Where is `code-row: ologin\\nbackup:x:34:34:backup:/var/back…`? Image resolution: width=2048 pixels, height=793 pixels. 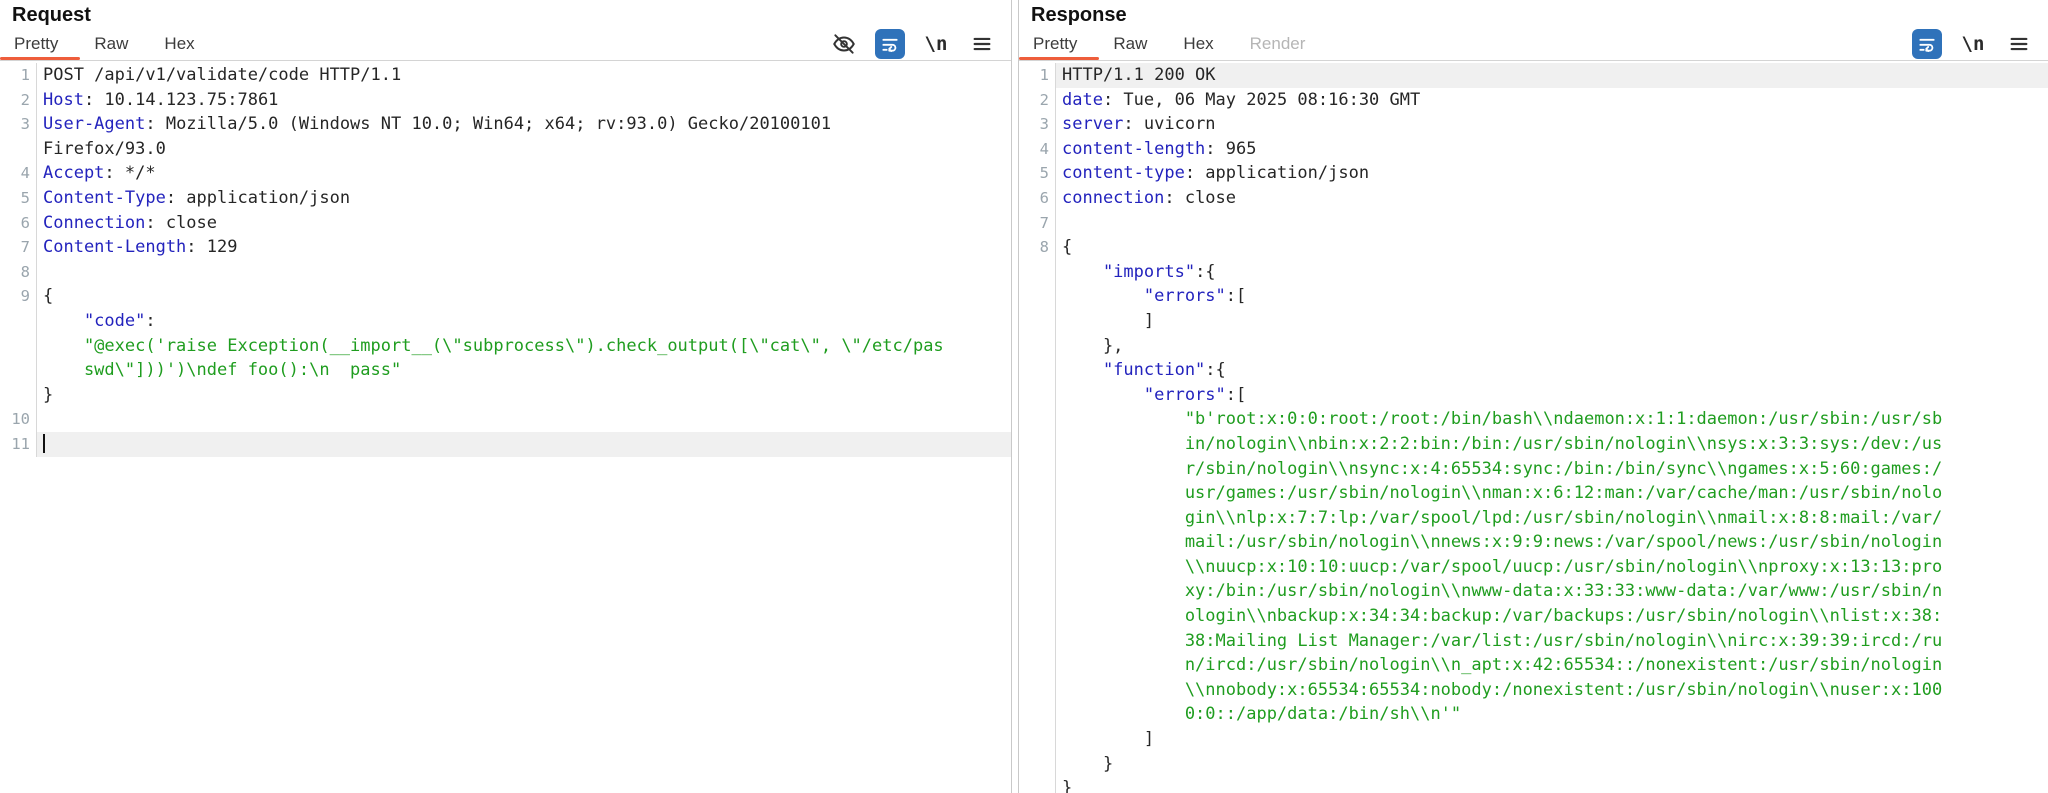
code-row: ologin\\nbackup:x:34:34:backup:/var/back… is located at coordinates (1533, 616).